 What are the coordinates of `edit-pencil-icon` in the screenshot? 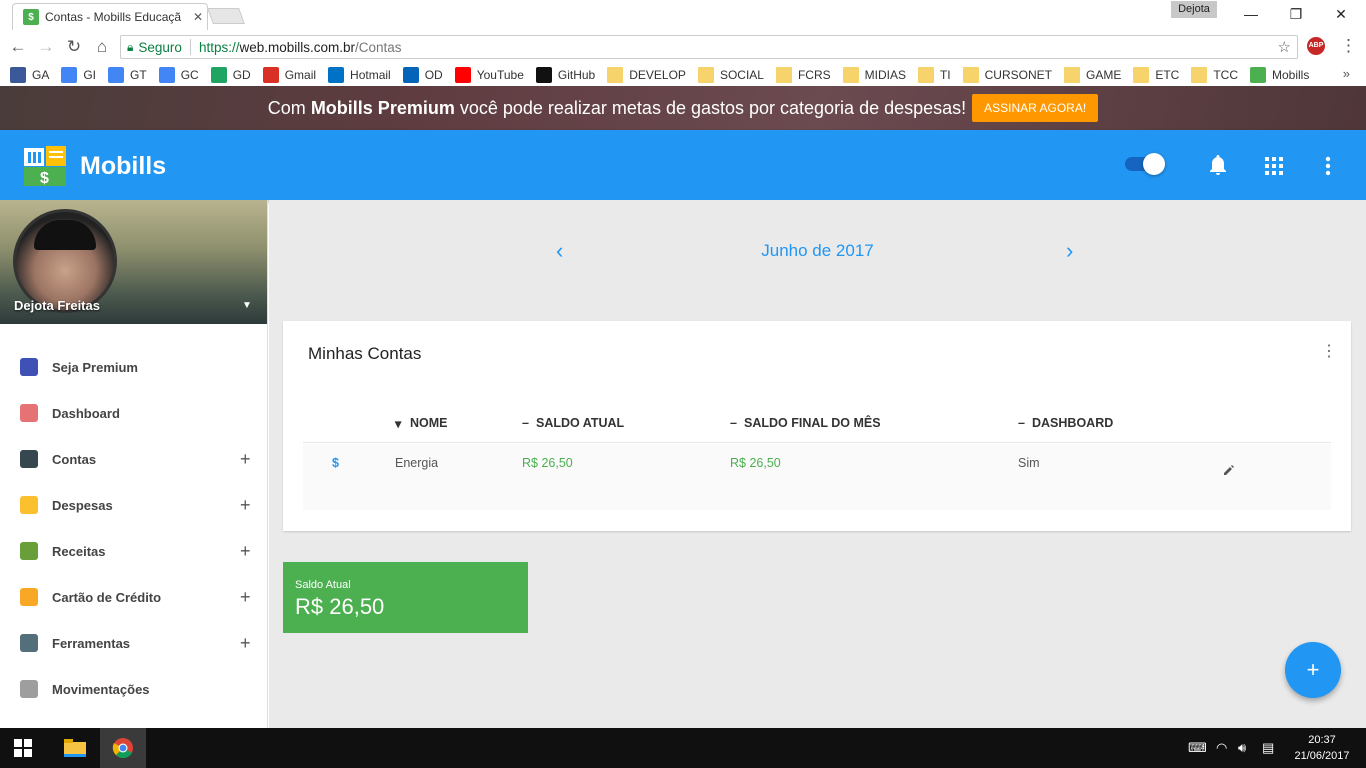 It's located at (1229, 470).